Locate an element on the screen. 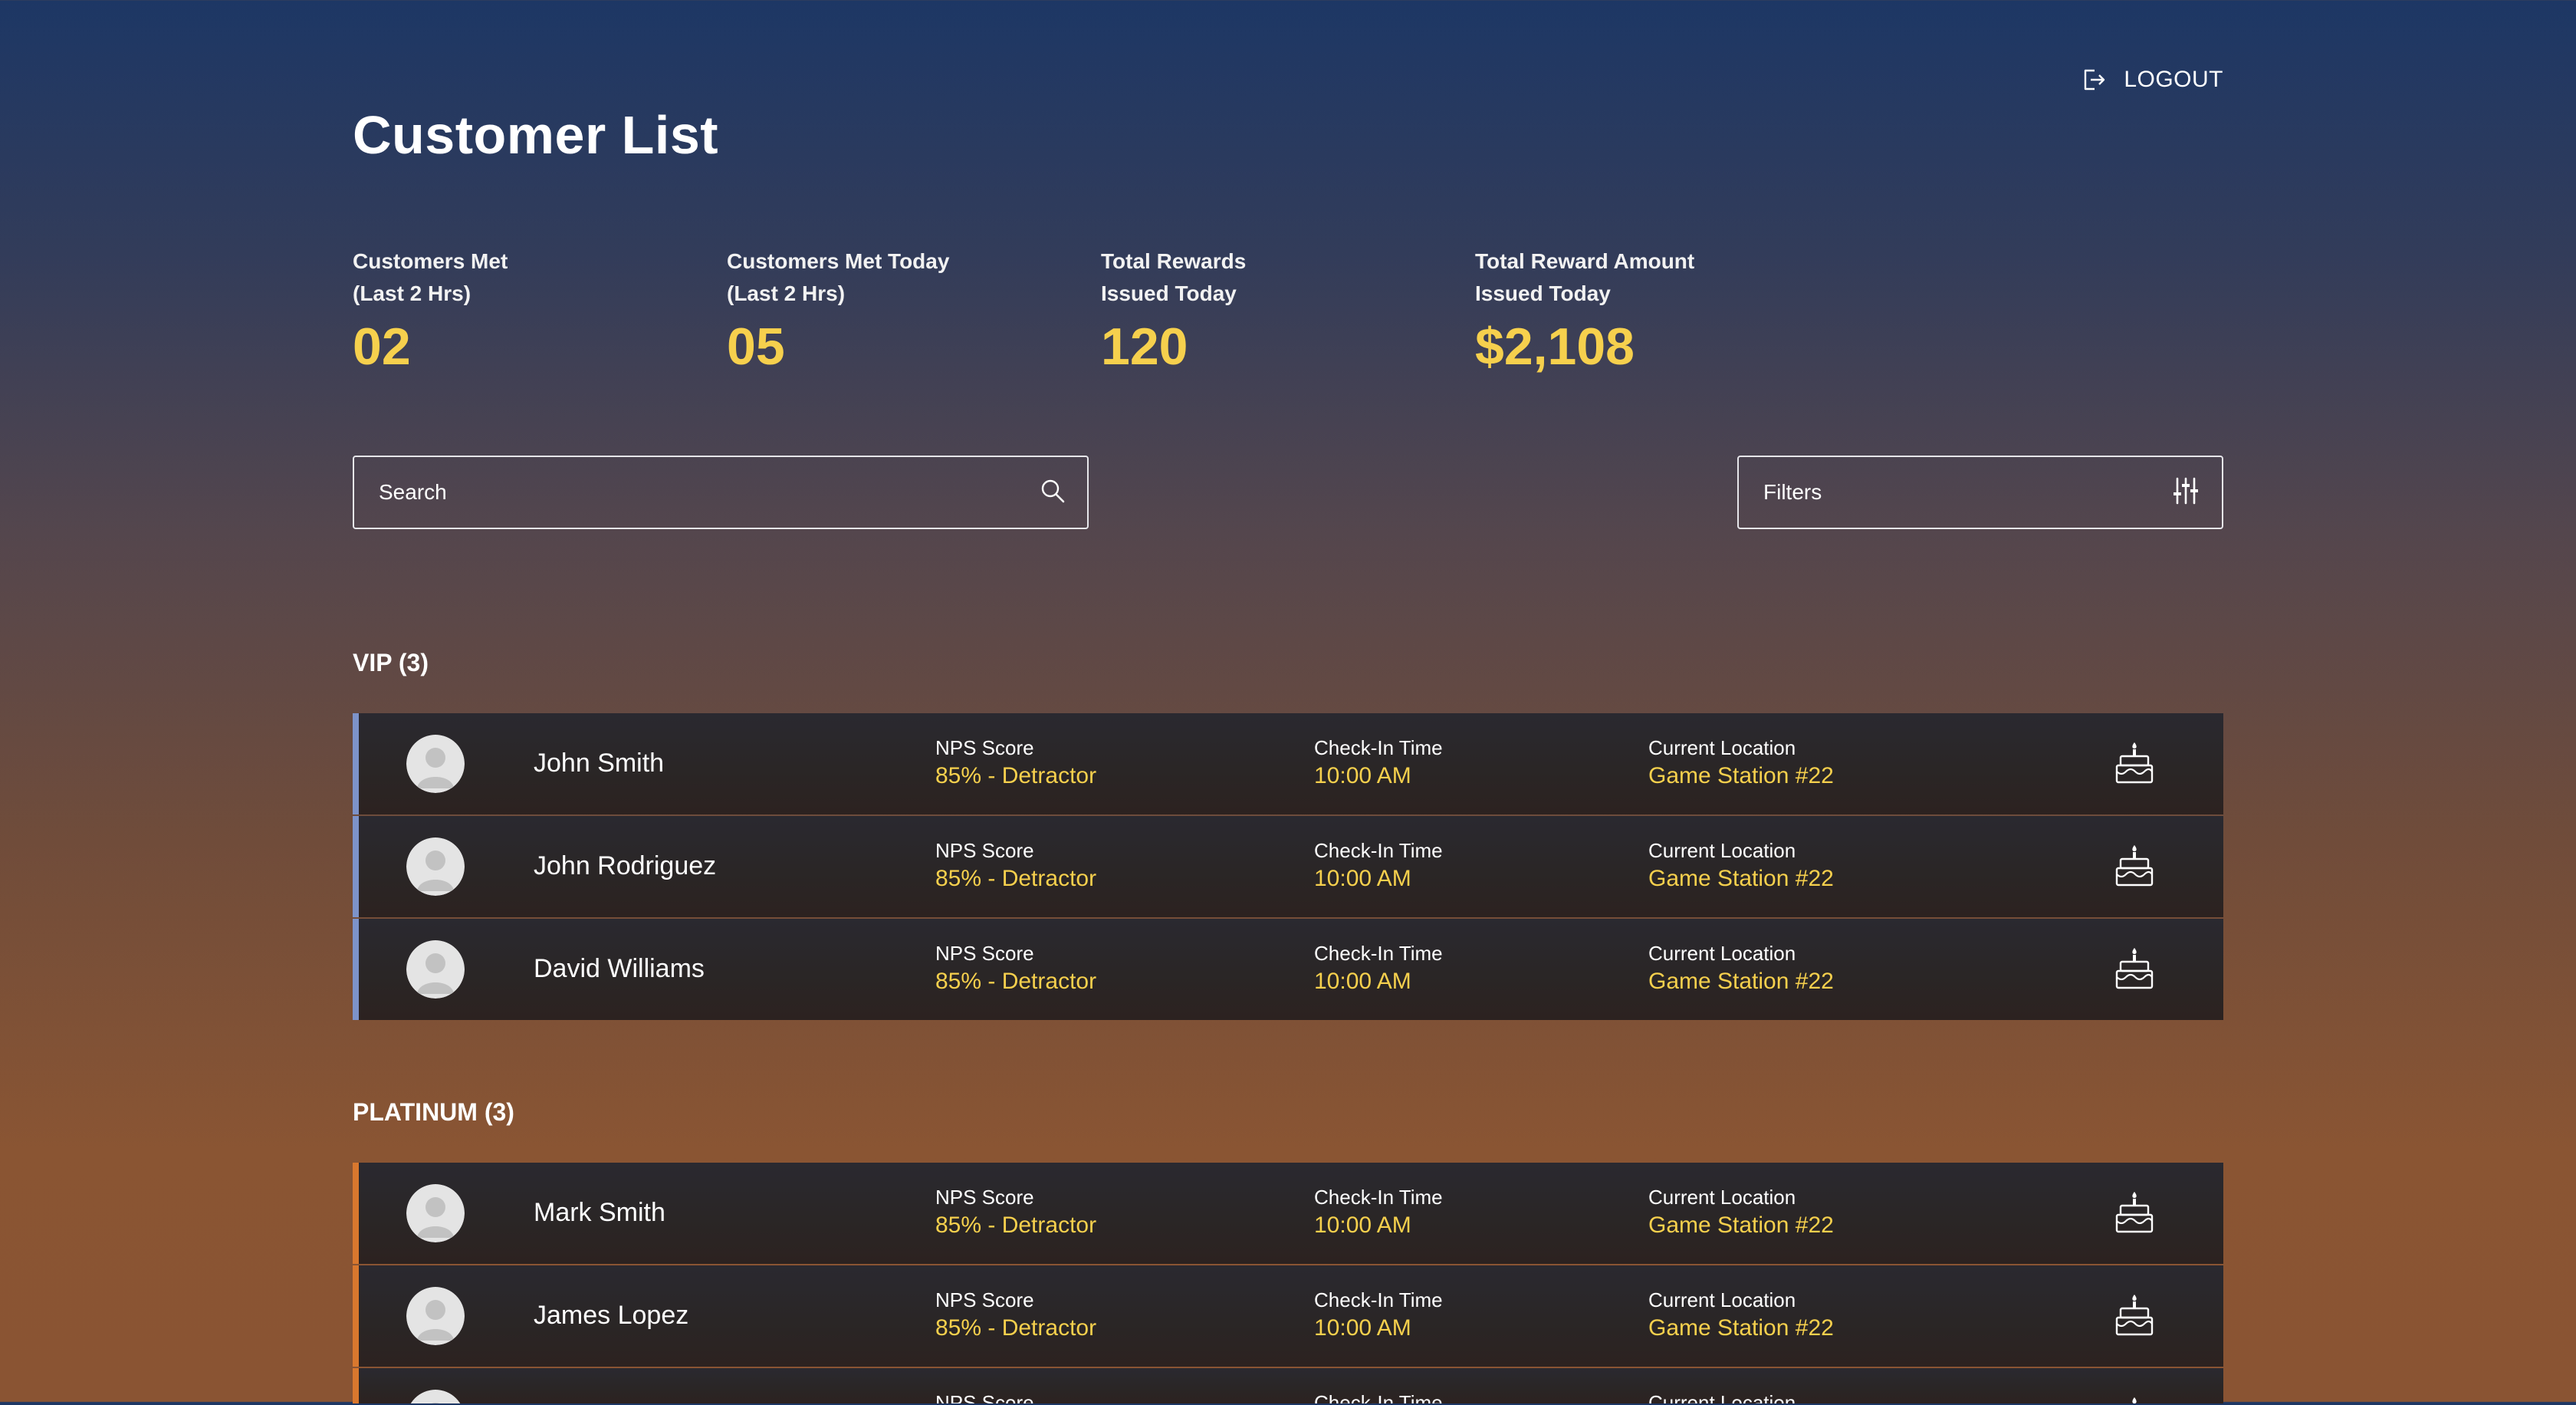 Image resolution: width=2576 pixels, height=1405 pixels. page-title: Customer List is located at coordinates (536, 135).